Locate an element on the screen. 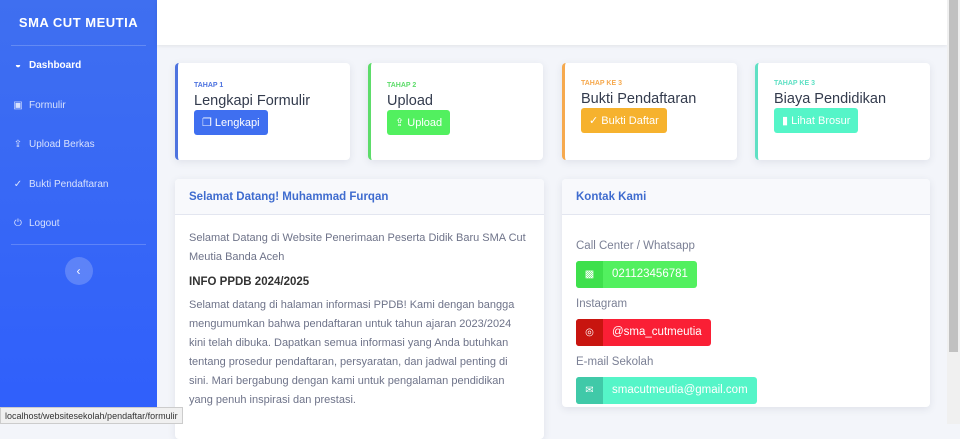 Image resolution: width=960 pixels, height=439 pixels. info-heading: INFO PPDB 2024/2025 is located at coordinates (249, 282).